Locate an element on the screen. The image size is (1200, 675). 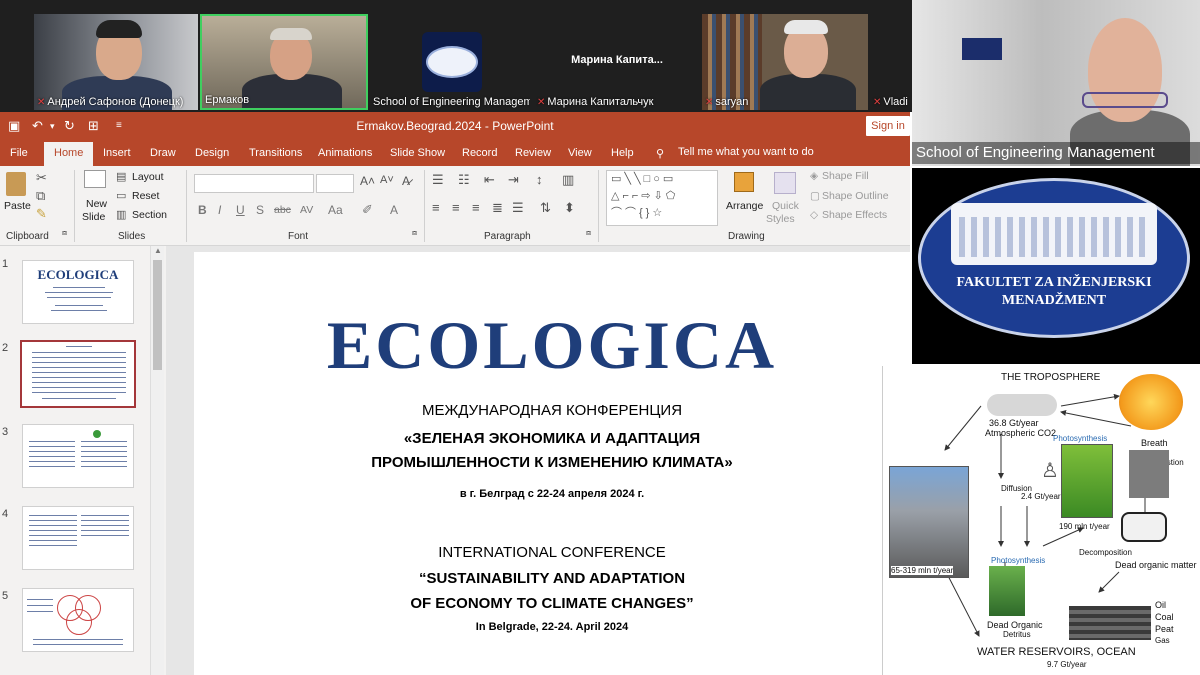
align-center-icon: ≡ is located at coordinates (456, 207).